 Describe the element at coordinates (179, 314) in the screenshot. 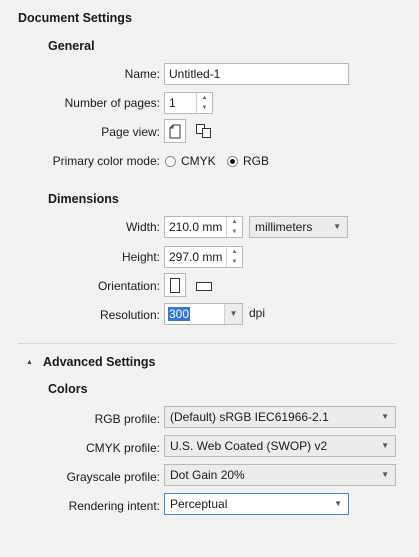

I see `resolution-value: 300` at that location.